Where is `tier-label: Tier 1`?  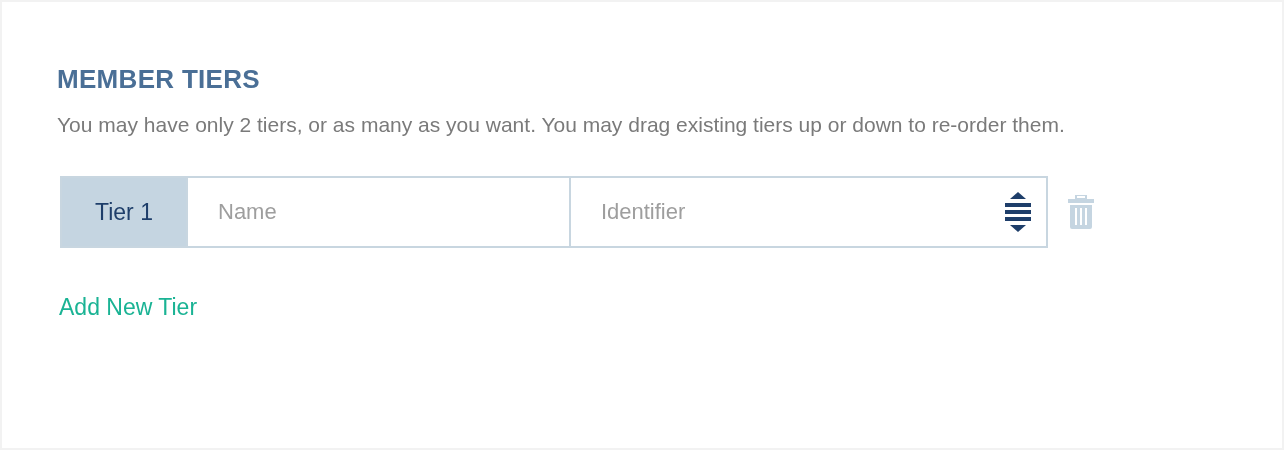
tier-label: Tier 1 is located at coordinates (123, 212).